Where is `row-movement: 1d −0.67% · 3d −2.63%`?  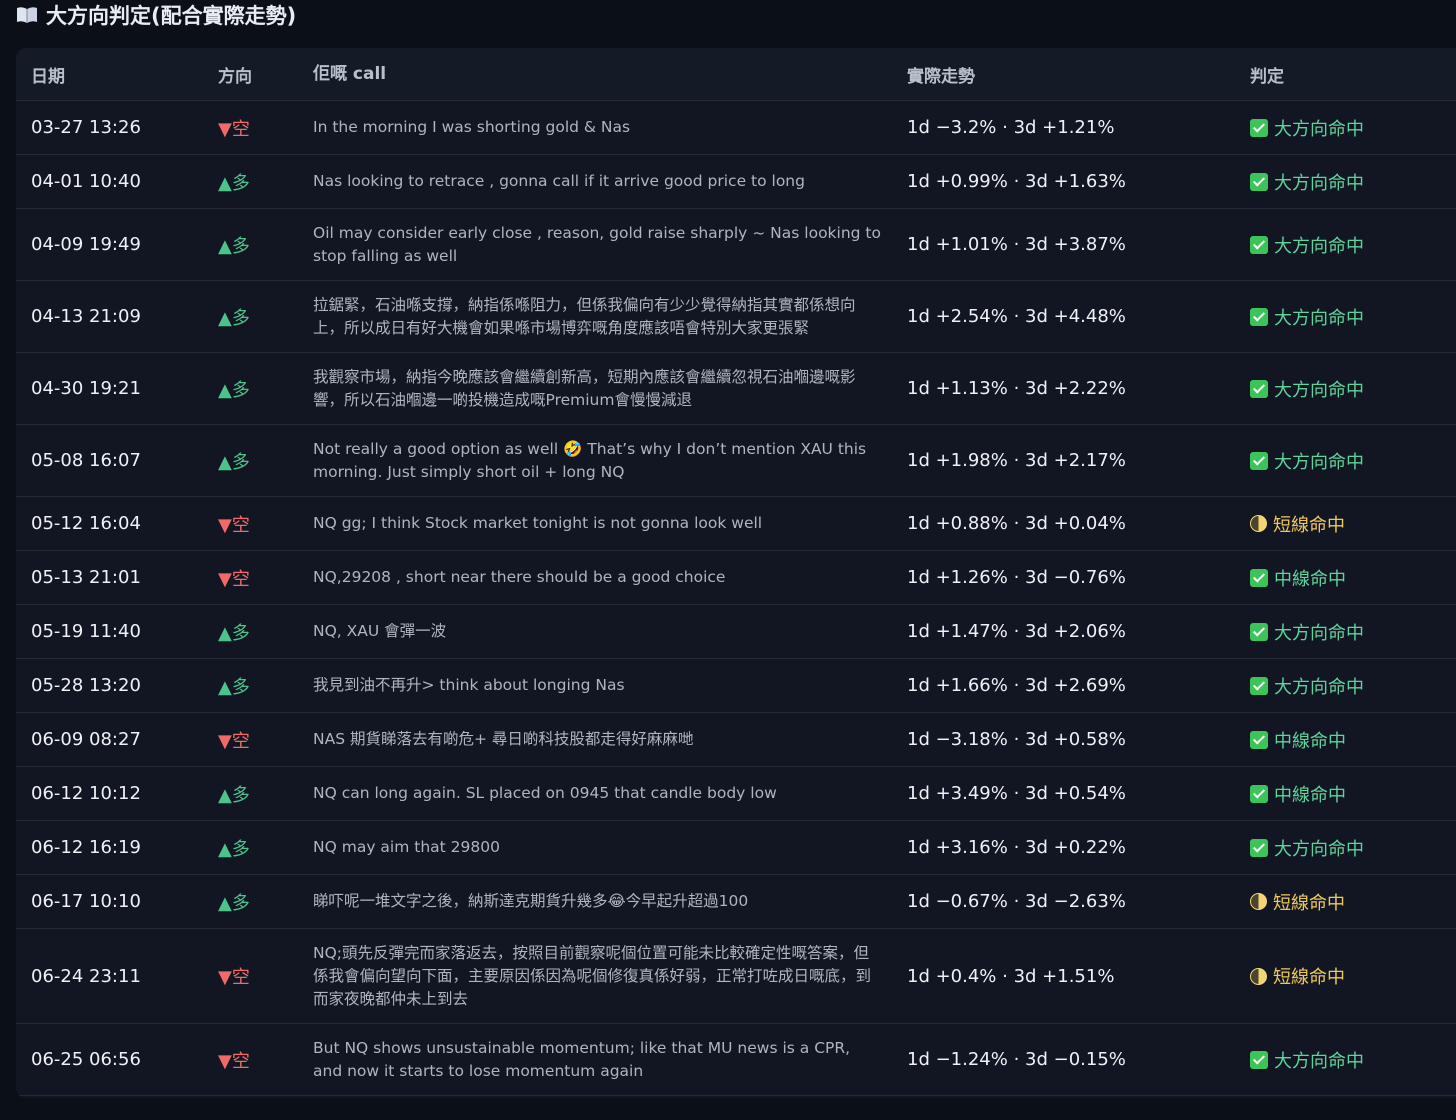 row-movement: 1d −0.67% · 3d −2.63% is located at coordinates (1016, 901).